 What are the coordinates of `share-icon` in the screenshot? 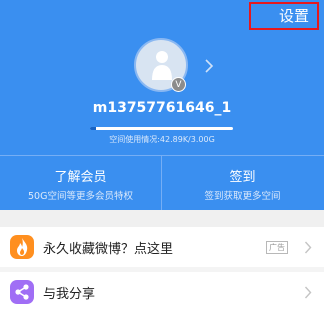 It's located at (22, 292).